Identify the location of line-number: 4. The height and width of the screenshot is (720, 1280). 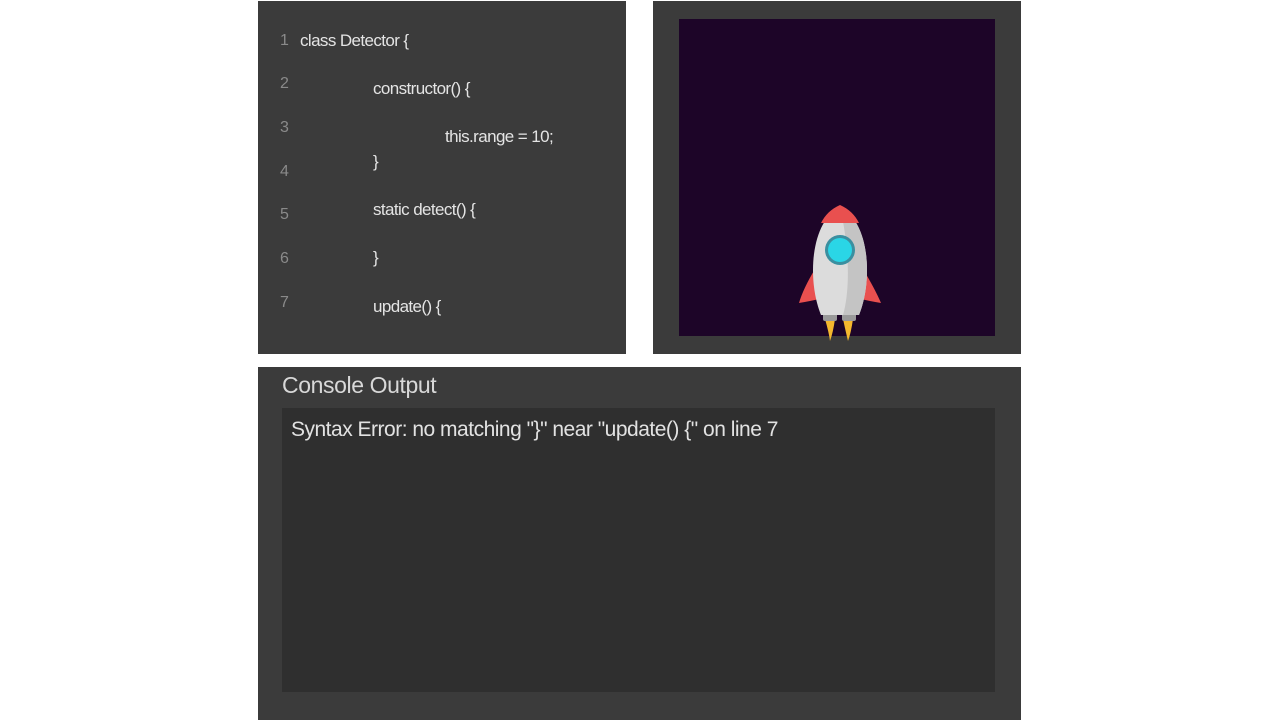
(284, 171).